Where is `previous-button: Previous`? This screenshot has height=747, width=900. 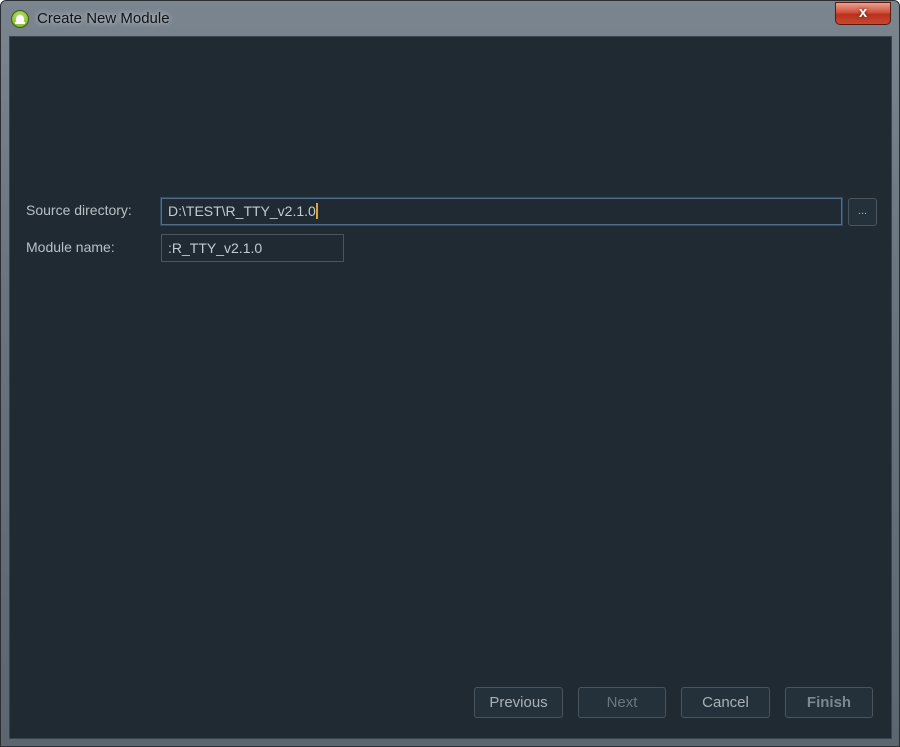
previous-button: Previous is located at coordinates (518, 702).